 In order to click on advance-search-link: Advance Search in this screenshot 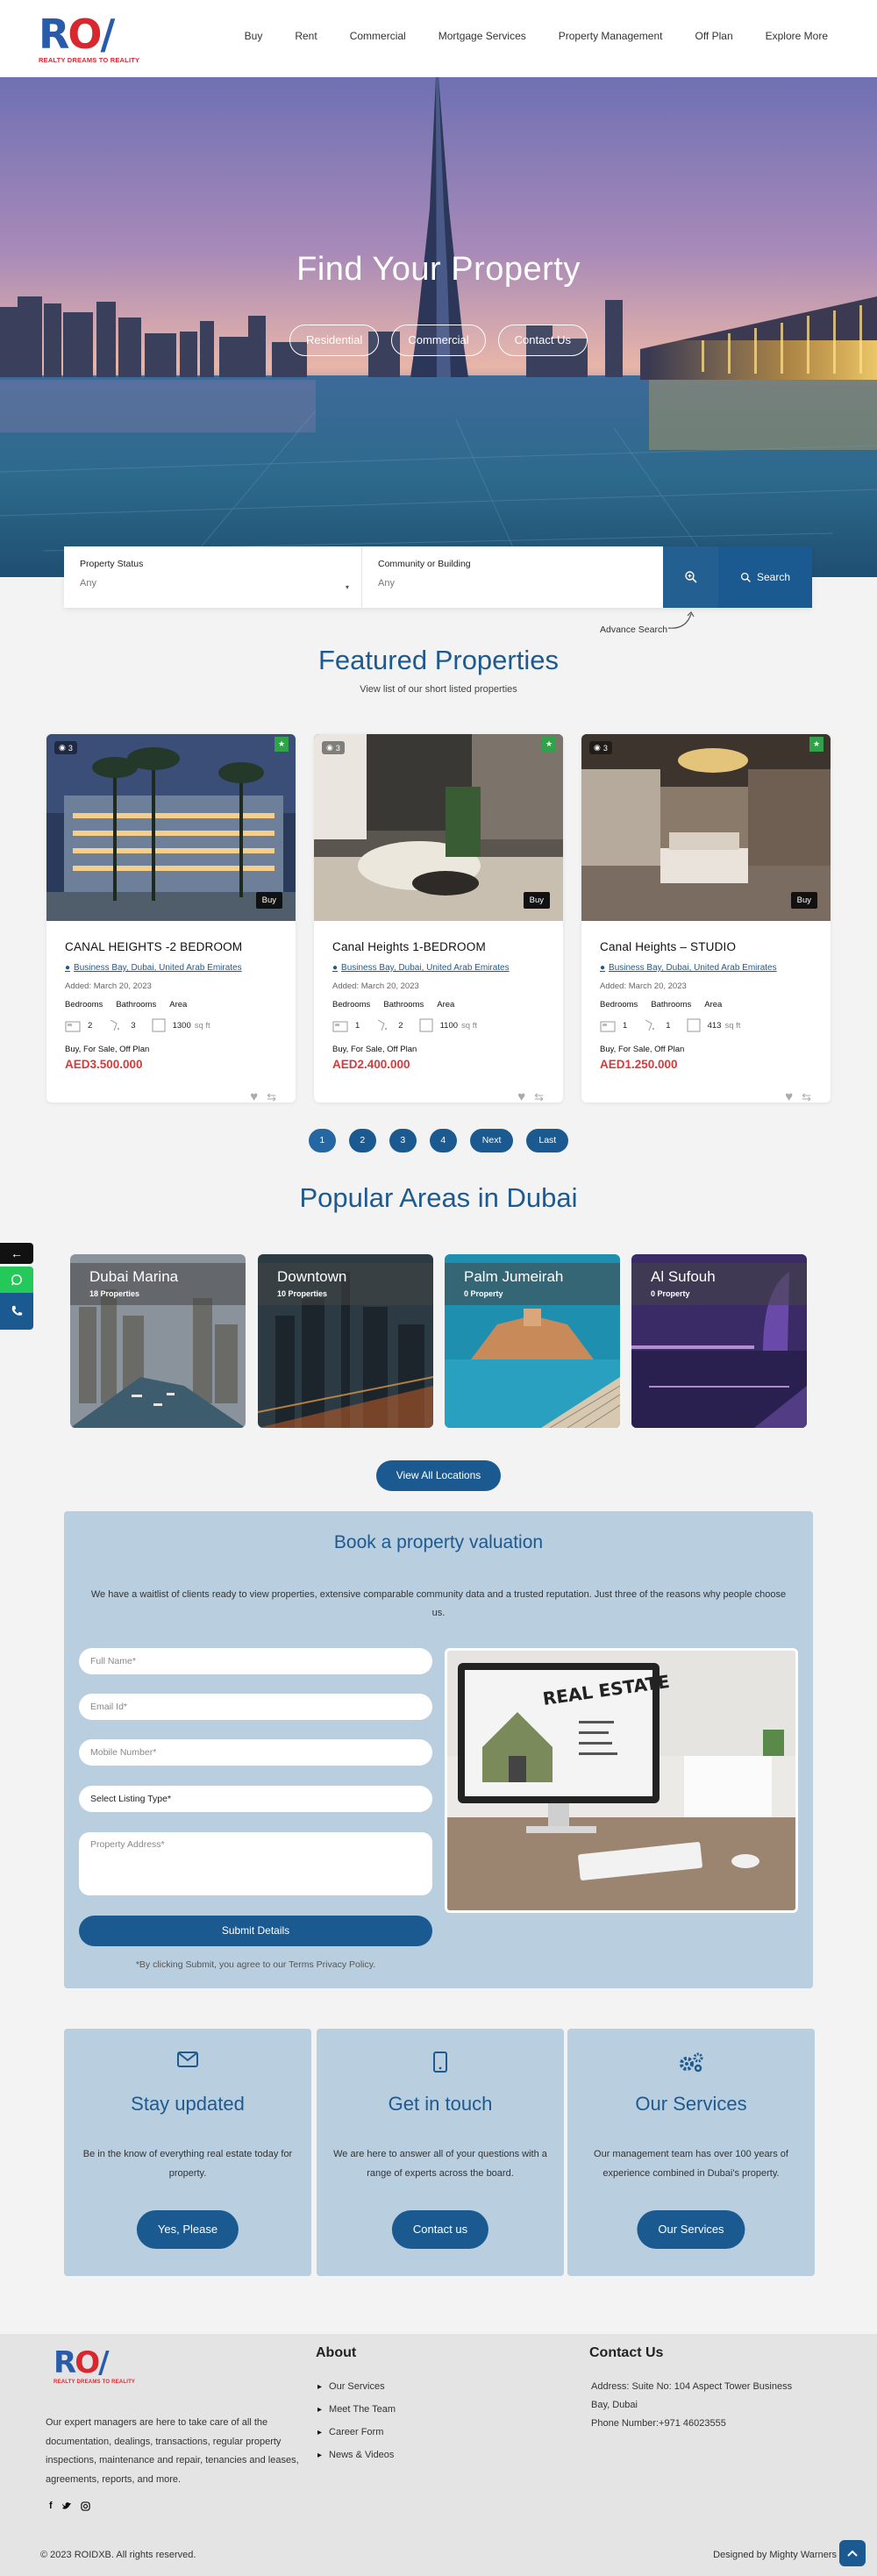, I will do `click(633, 630)`.